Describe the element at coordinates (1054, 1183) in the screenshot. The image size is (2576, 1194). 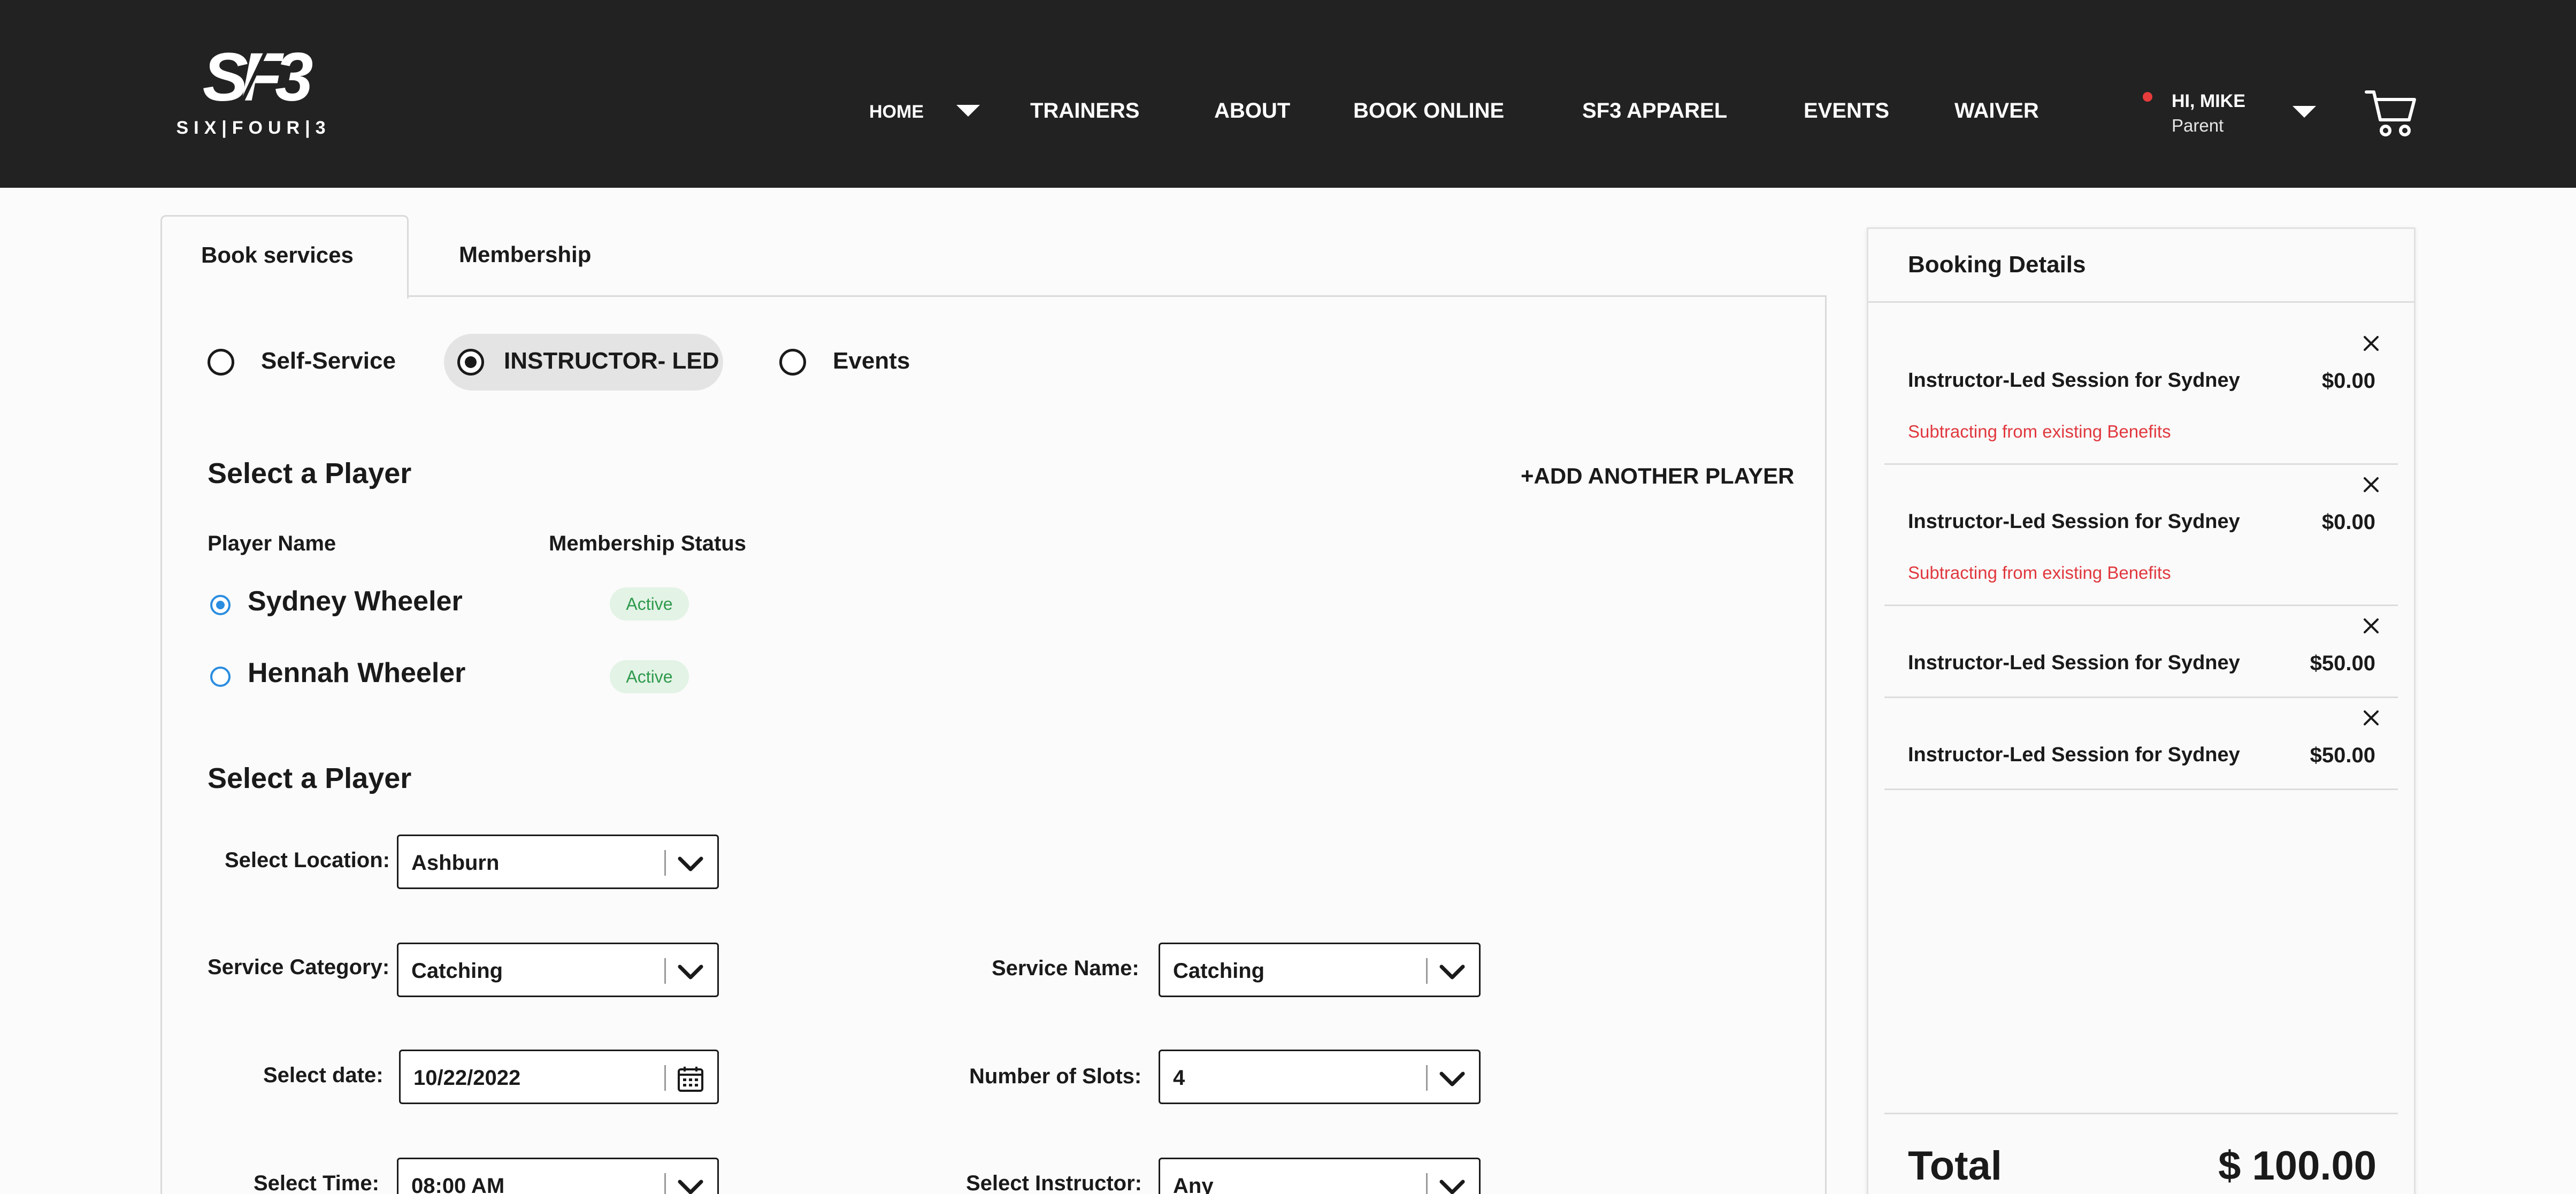
I see `instructor-label: Select Instructor:` at that location.